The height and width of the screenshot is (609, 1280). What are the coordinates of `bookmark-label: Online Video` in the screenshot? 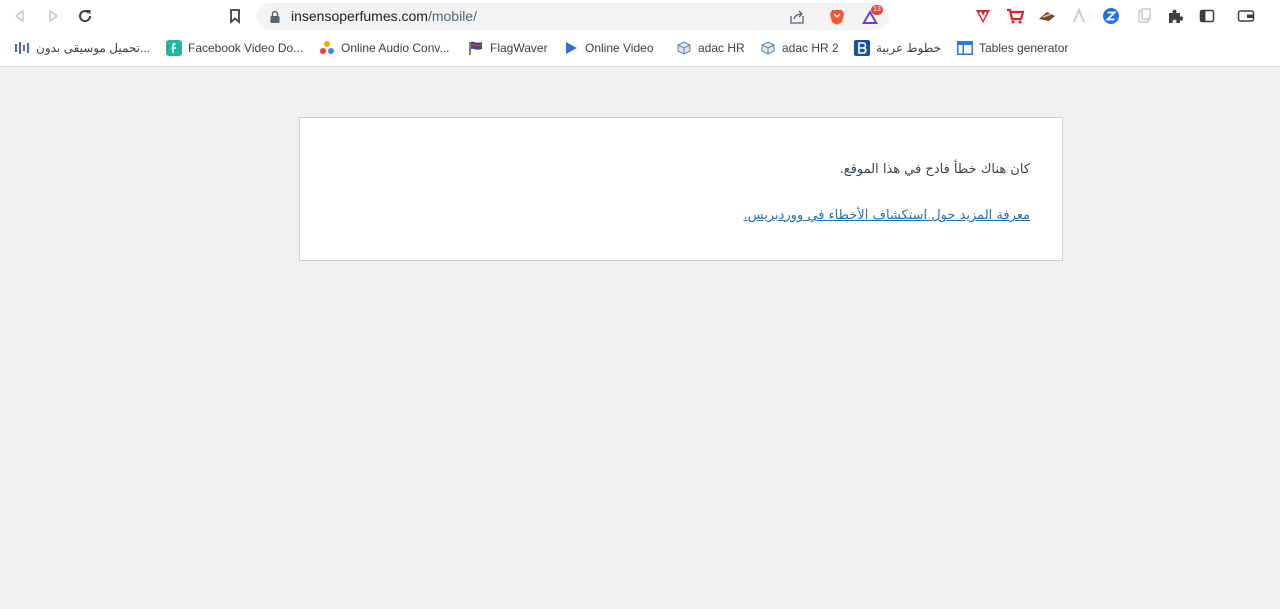 It's located at (619, 48).